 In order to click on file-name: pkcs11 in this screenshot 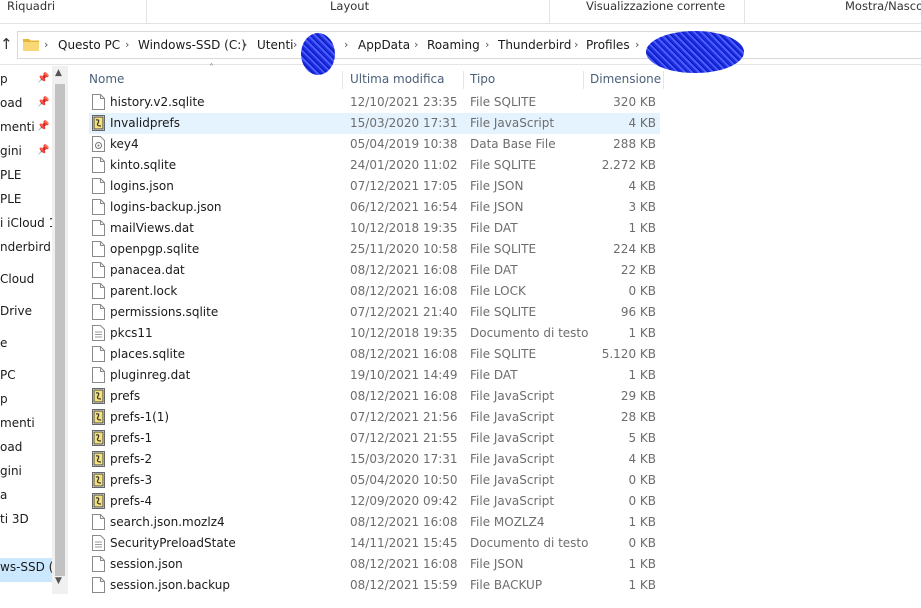, I will do `click(131, 333)`.